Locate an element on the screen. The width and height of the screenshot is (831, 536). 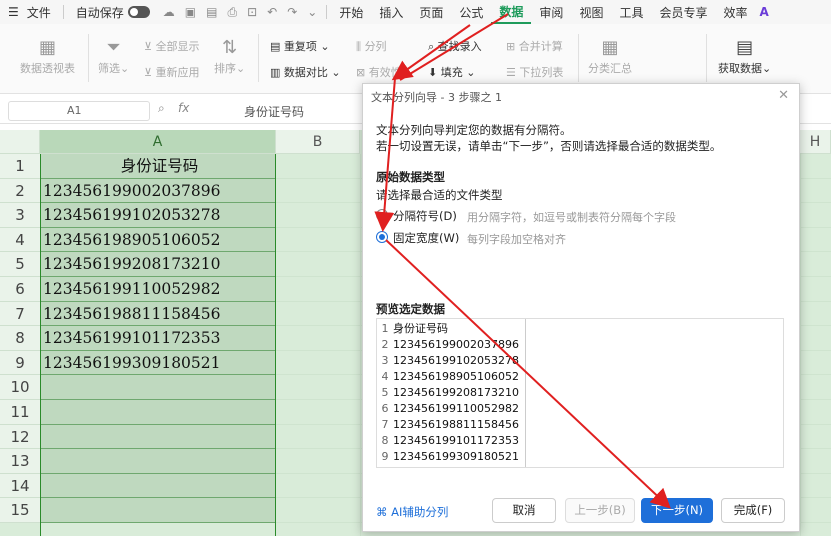
row-header: 9 is located at coordinates (20, 363).